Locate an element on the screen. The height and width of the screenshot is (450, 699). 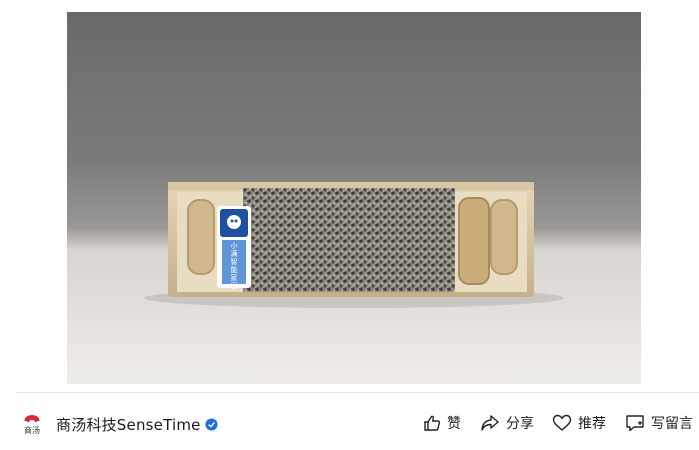
badge-text: 小满智能家居 is located at coordinates (234, 266).